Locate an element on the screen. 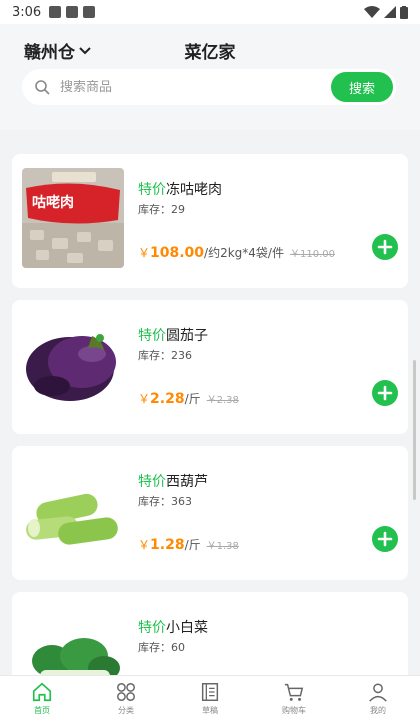 The width and height of the screenshot is (420, 720). warehouse-selector: 赣州仓 is located at coordinates (57, 50).